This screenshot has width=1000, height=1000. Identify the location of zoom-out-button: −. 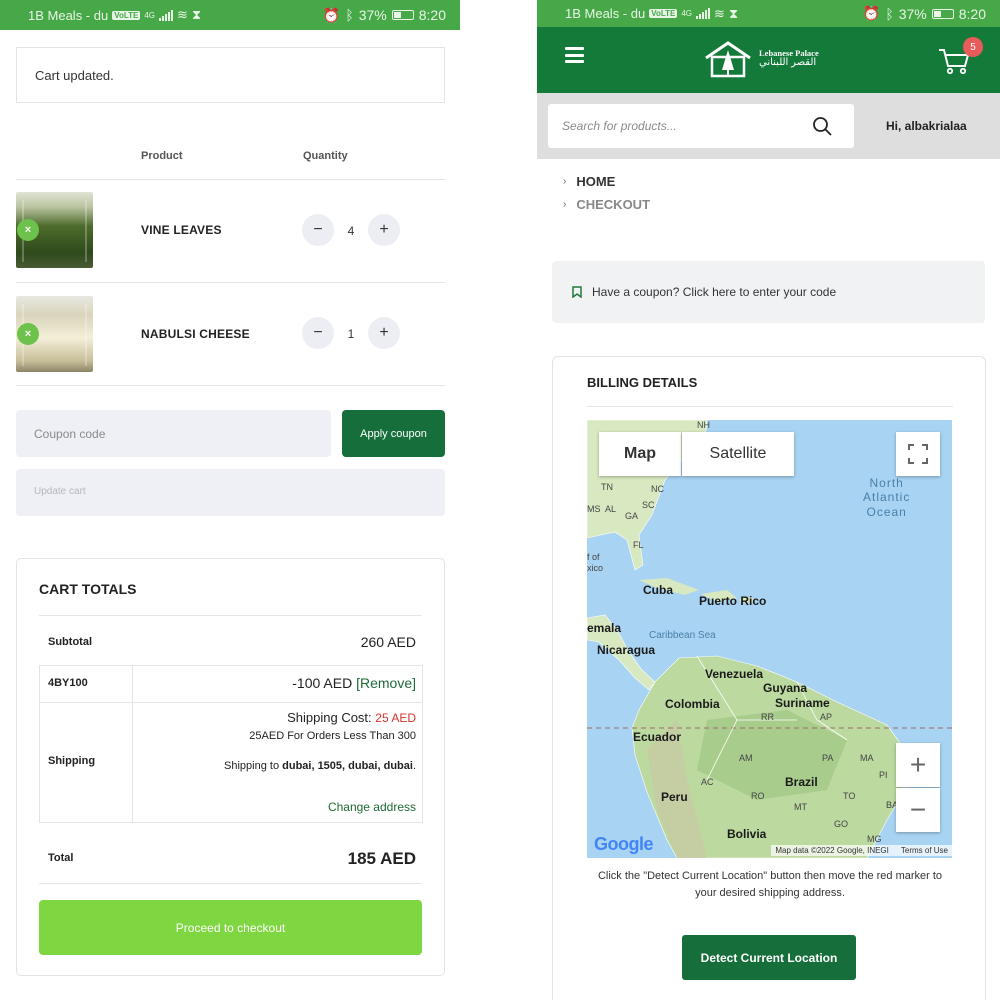
(918, 810).